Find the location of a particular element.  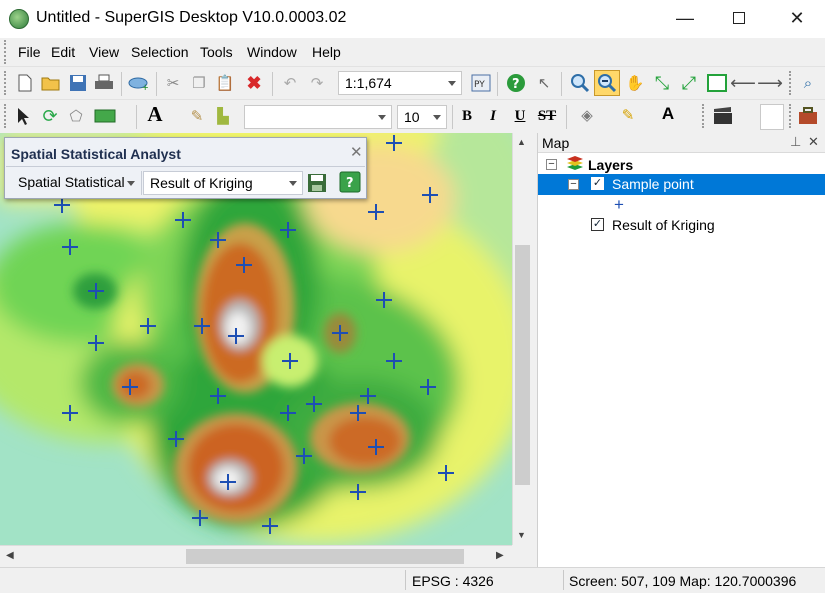

menu-selection: Selection is located at coordinates (160, 52).